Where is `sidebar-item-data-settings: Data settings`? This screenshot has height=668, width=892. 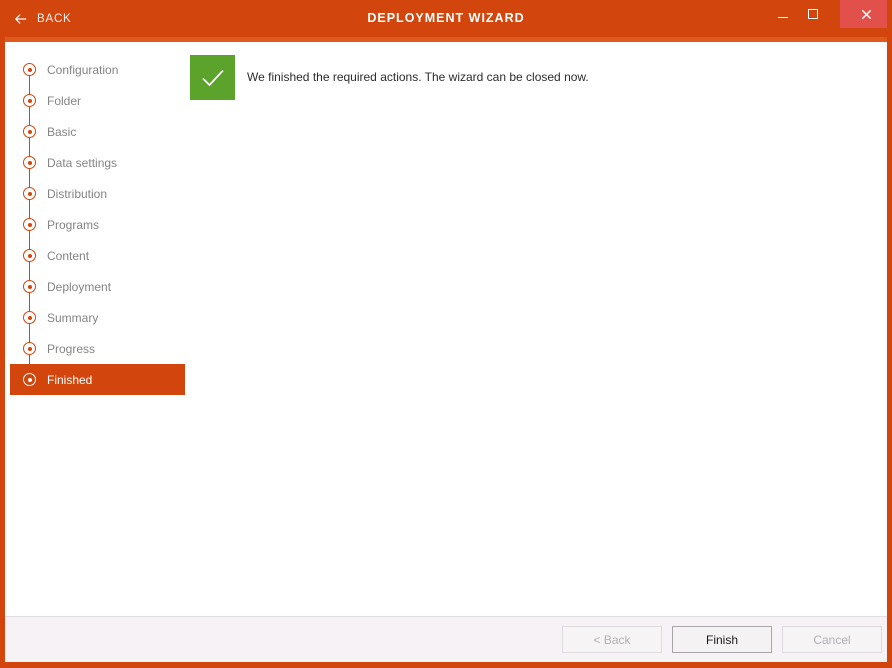
sidebar-item-data-settings: Data settings is located at coordinates (97, 162).